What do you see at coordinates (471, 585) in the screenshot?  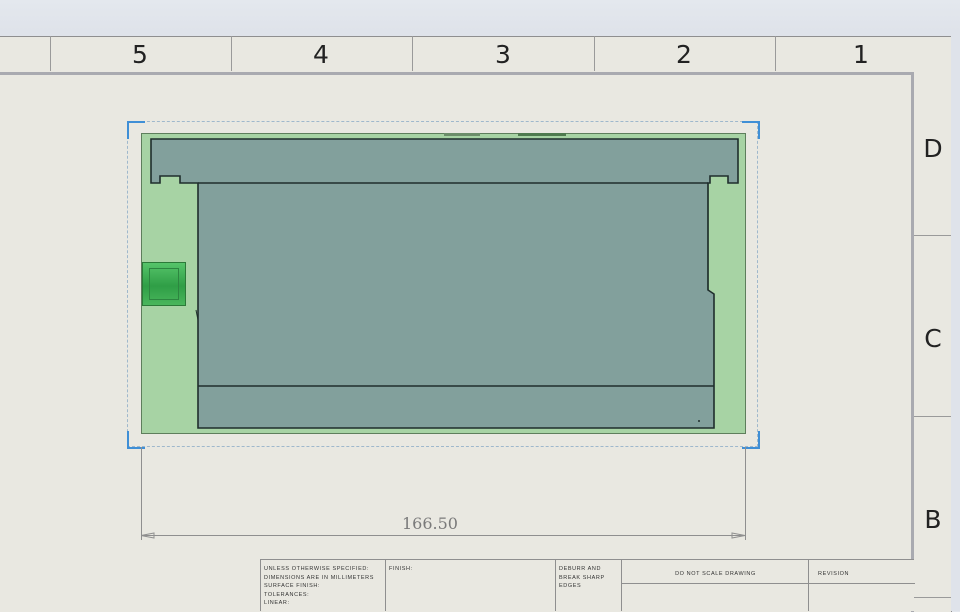 I see `finish-cell: FINISH:` at bounding box center [471, 585].